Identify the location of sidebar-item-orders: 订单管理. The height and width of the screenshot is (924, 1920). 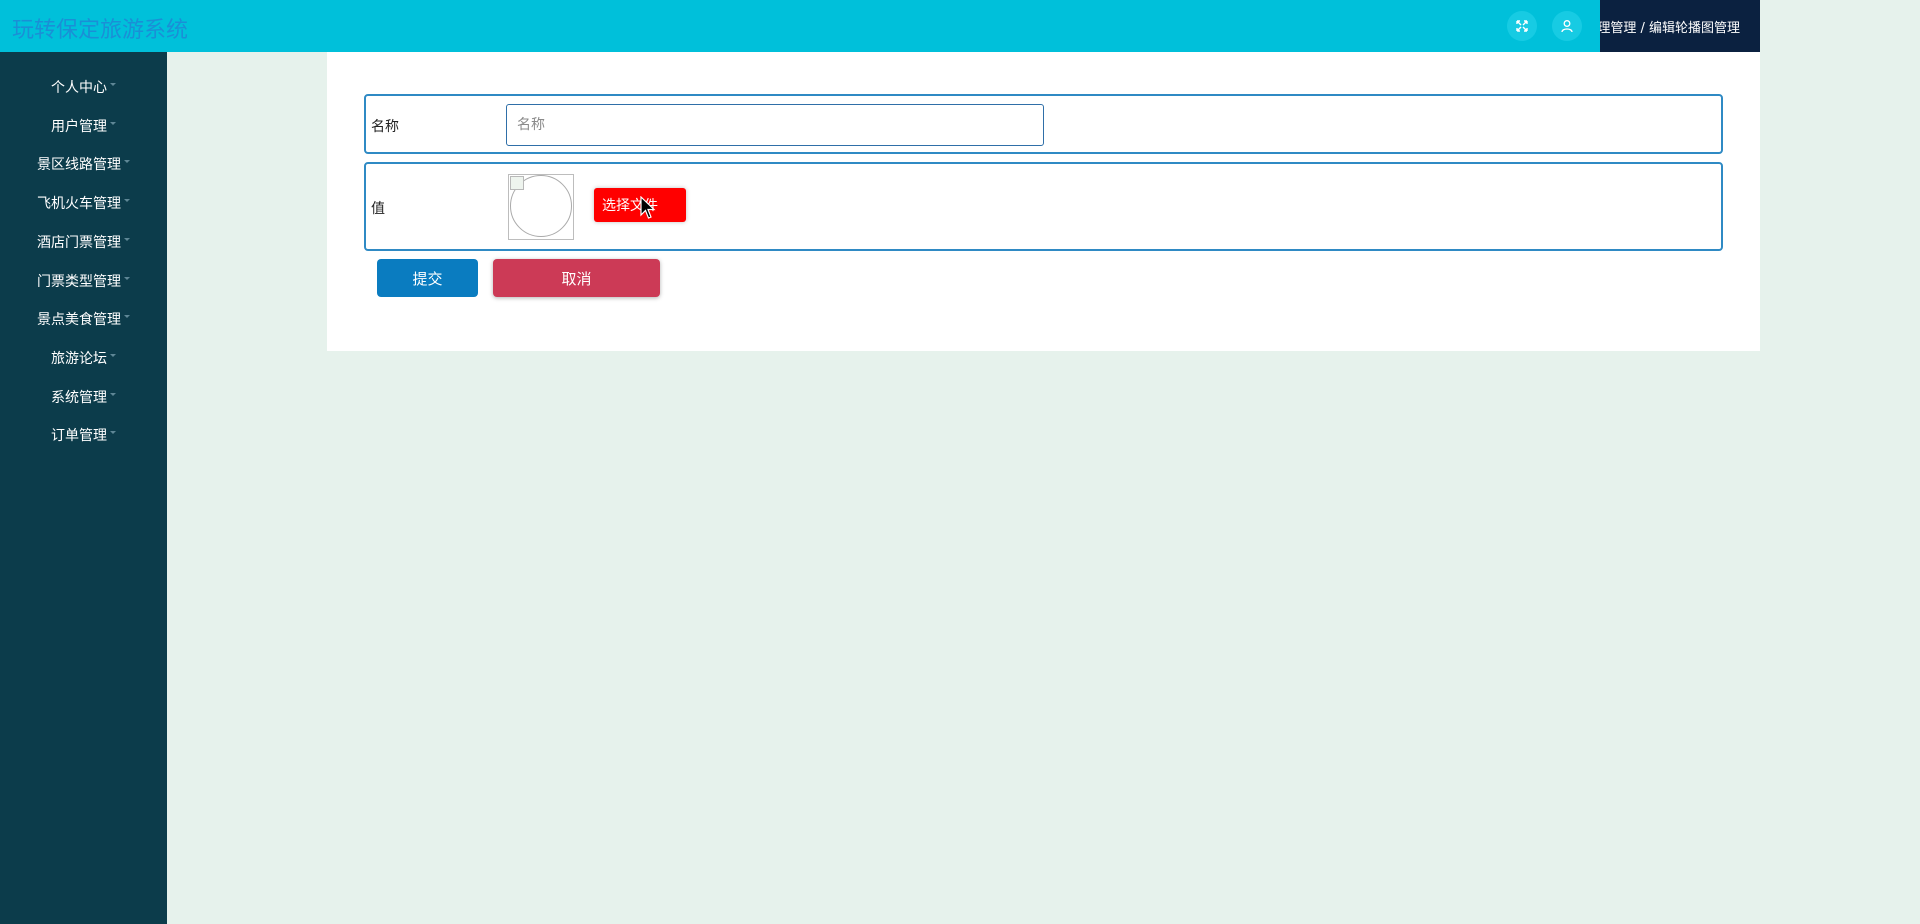
(83, 435).